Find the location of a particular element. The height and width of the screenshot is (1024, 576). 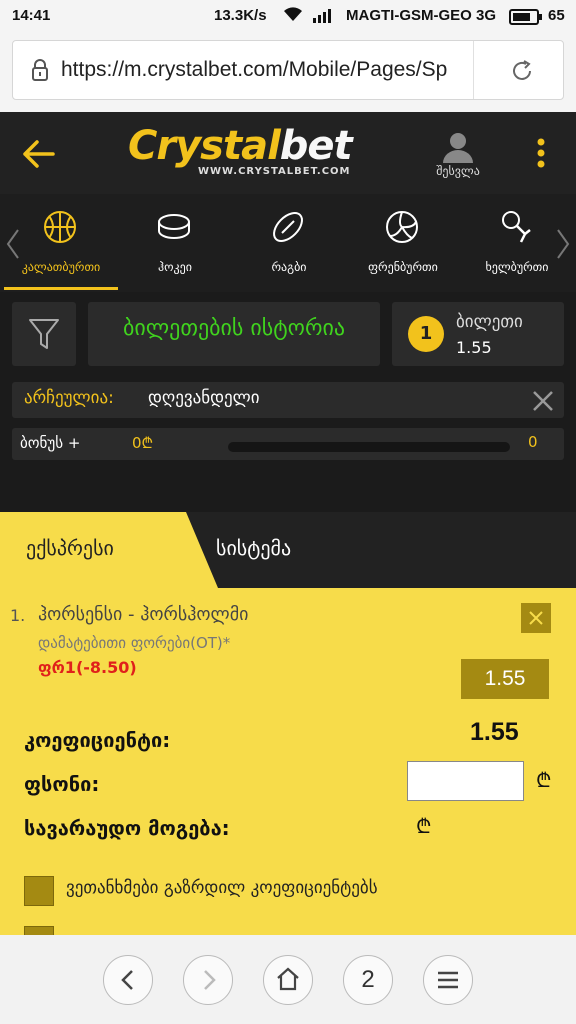

hamburger-menu-icon is located at coordinates (448, 980).